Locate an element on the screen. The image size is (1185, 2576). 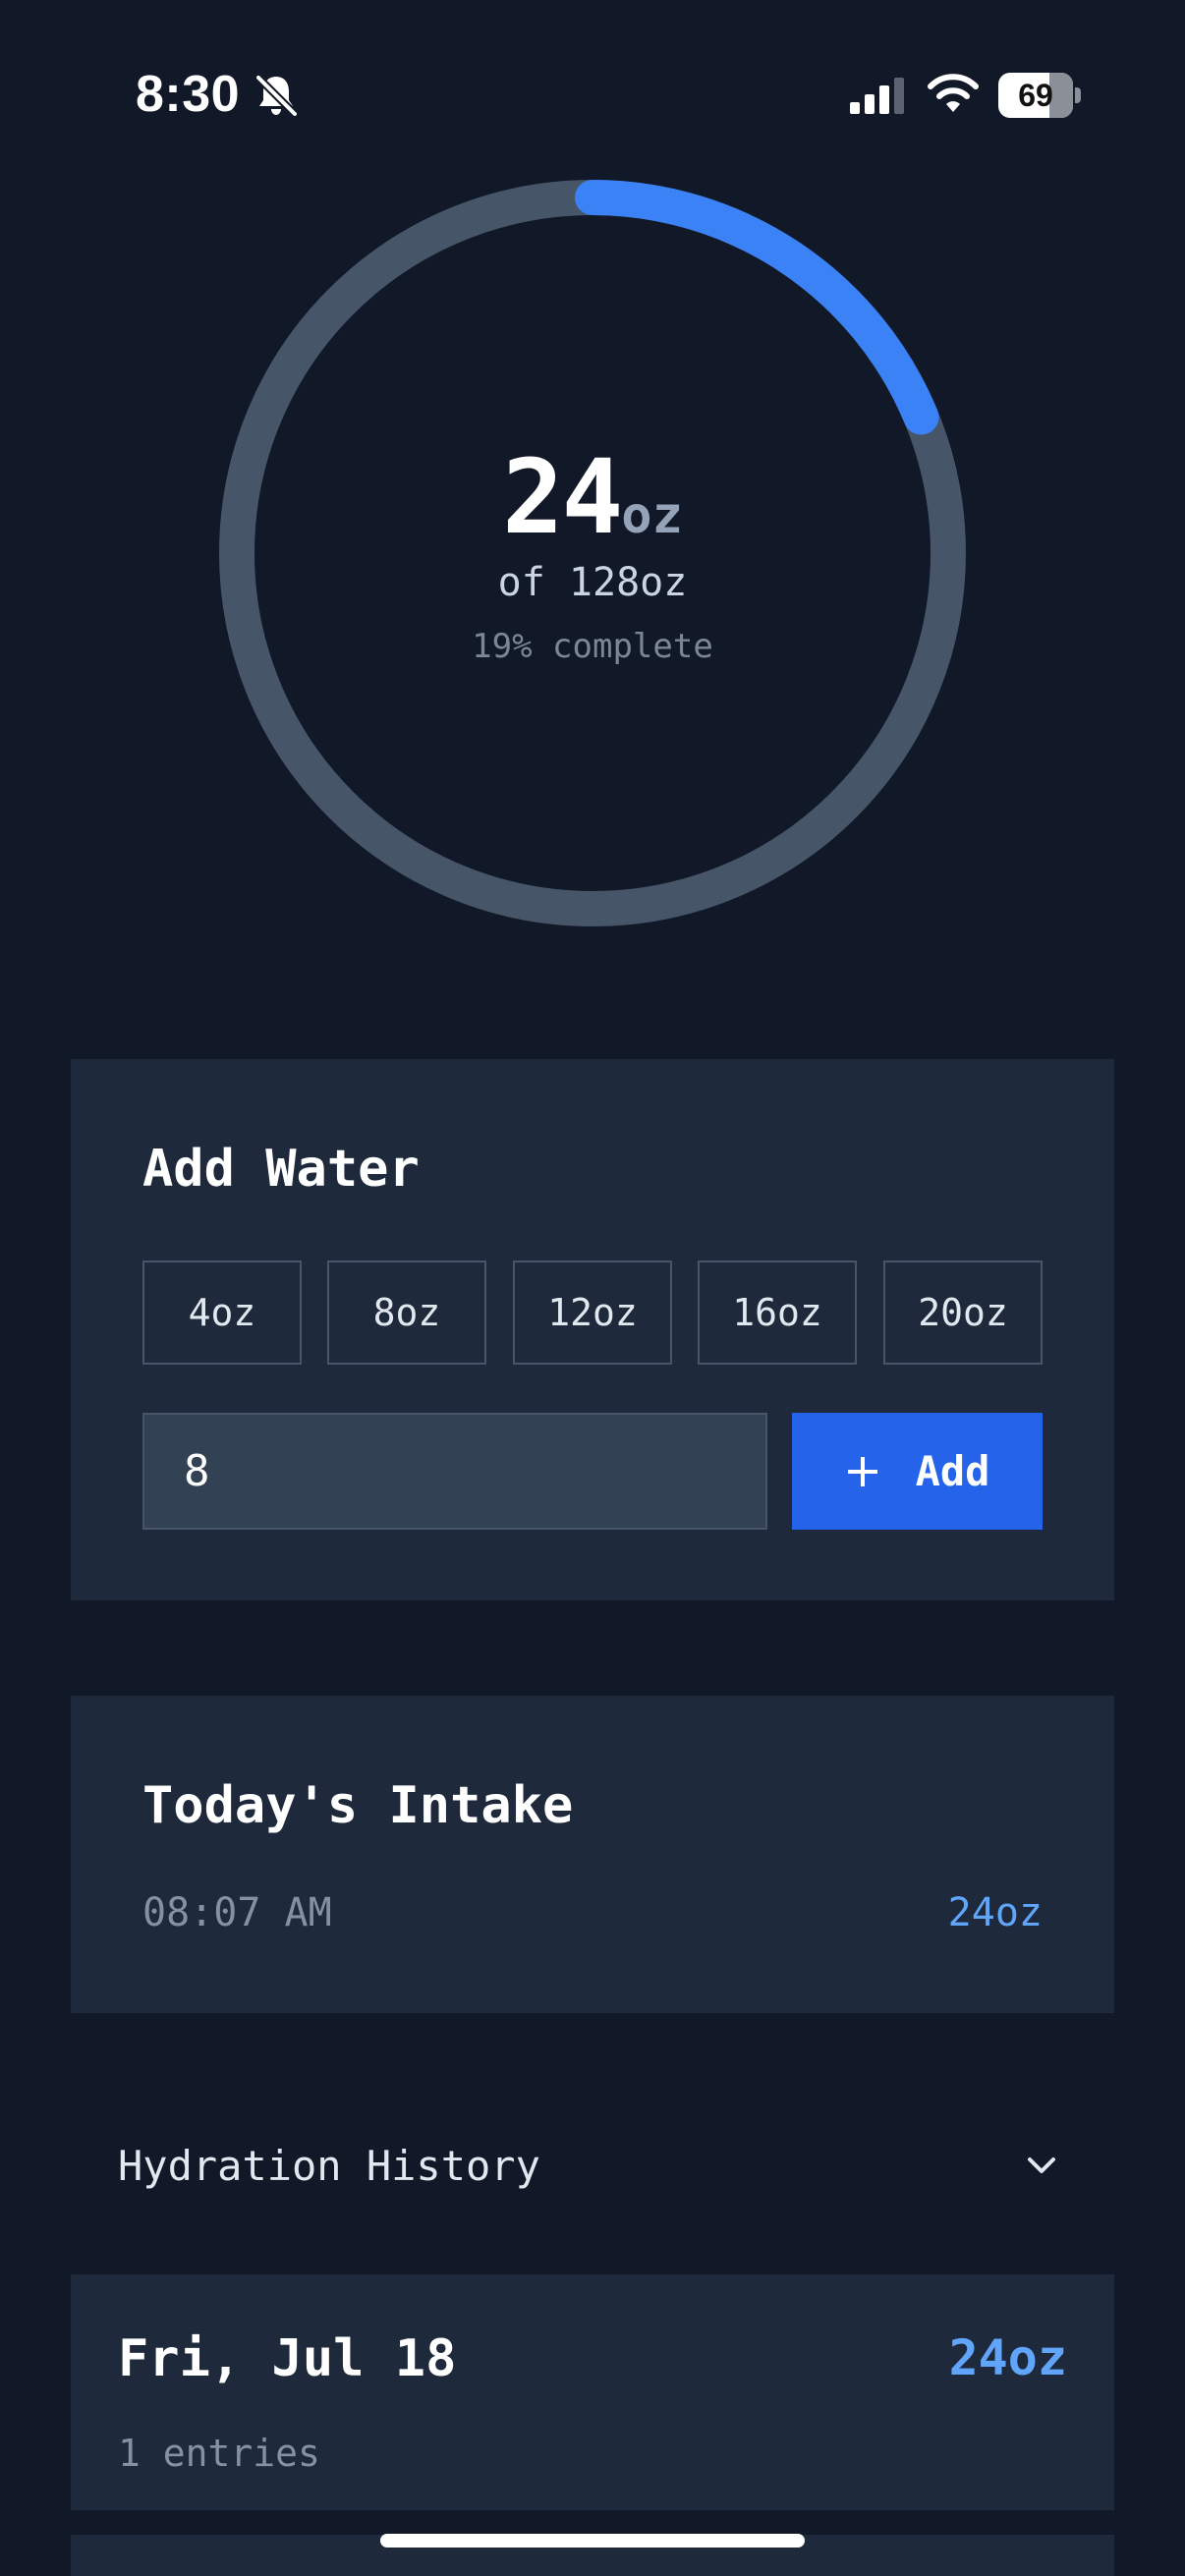
progress-goal: of 128oz is located at coordinates (592, 582).